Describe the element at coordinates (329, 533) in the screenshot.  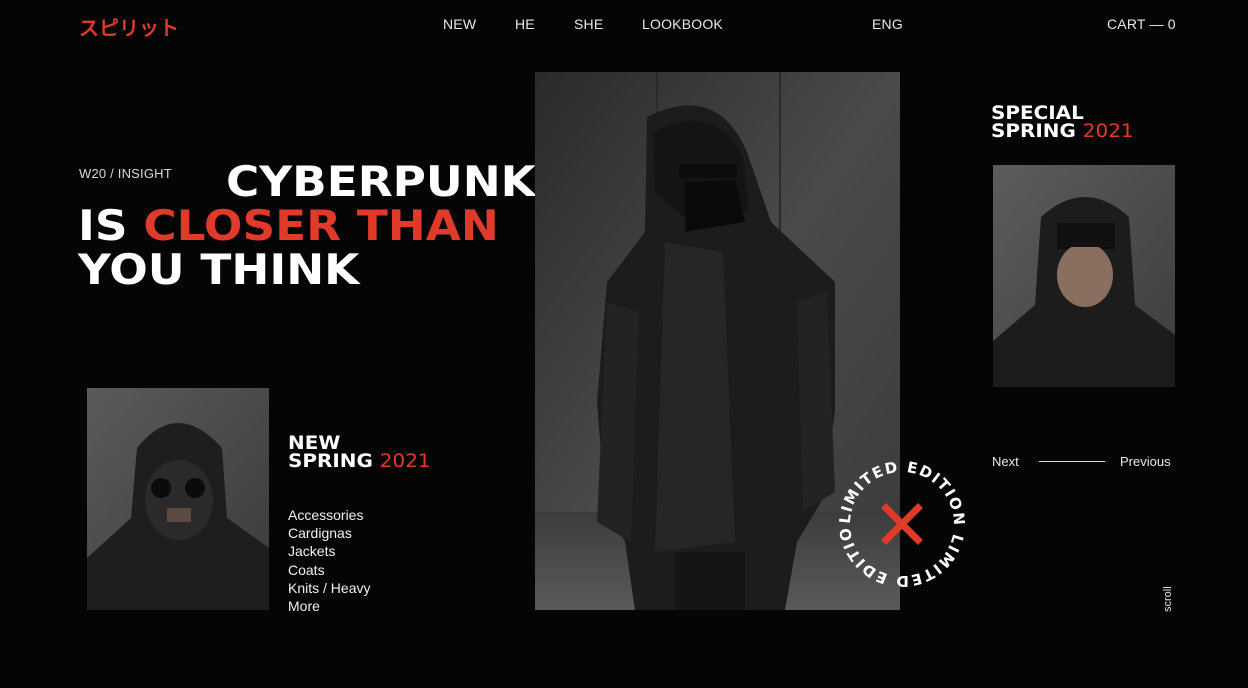
I see `category-link-cardignas: Cardignas` at that location.